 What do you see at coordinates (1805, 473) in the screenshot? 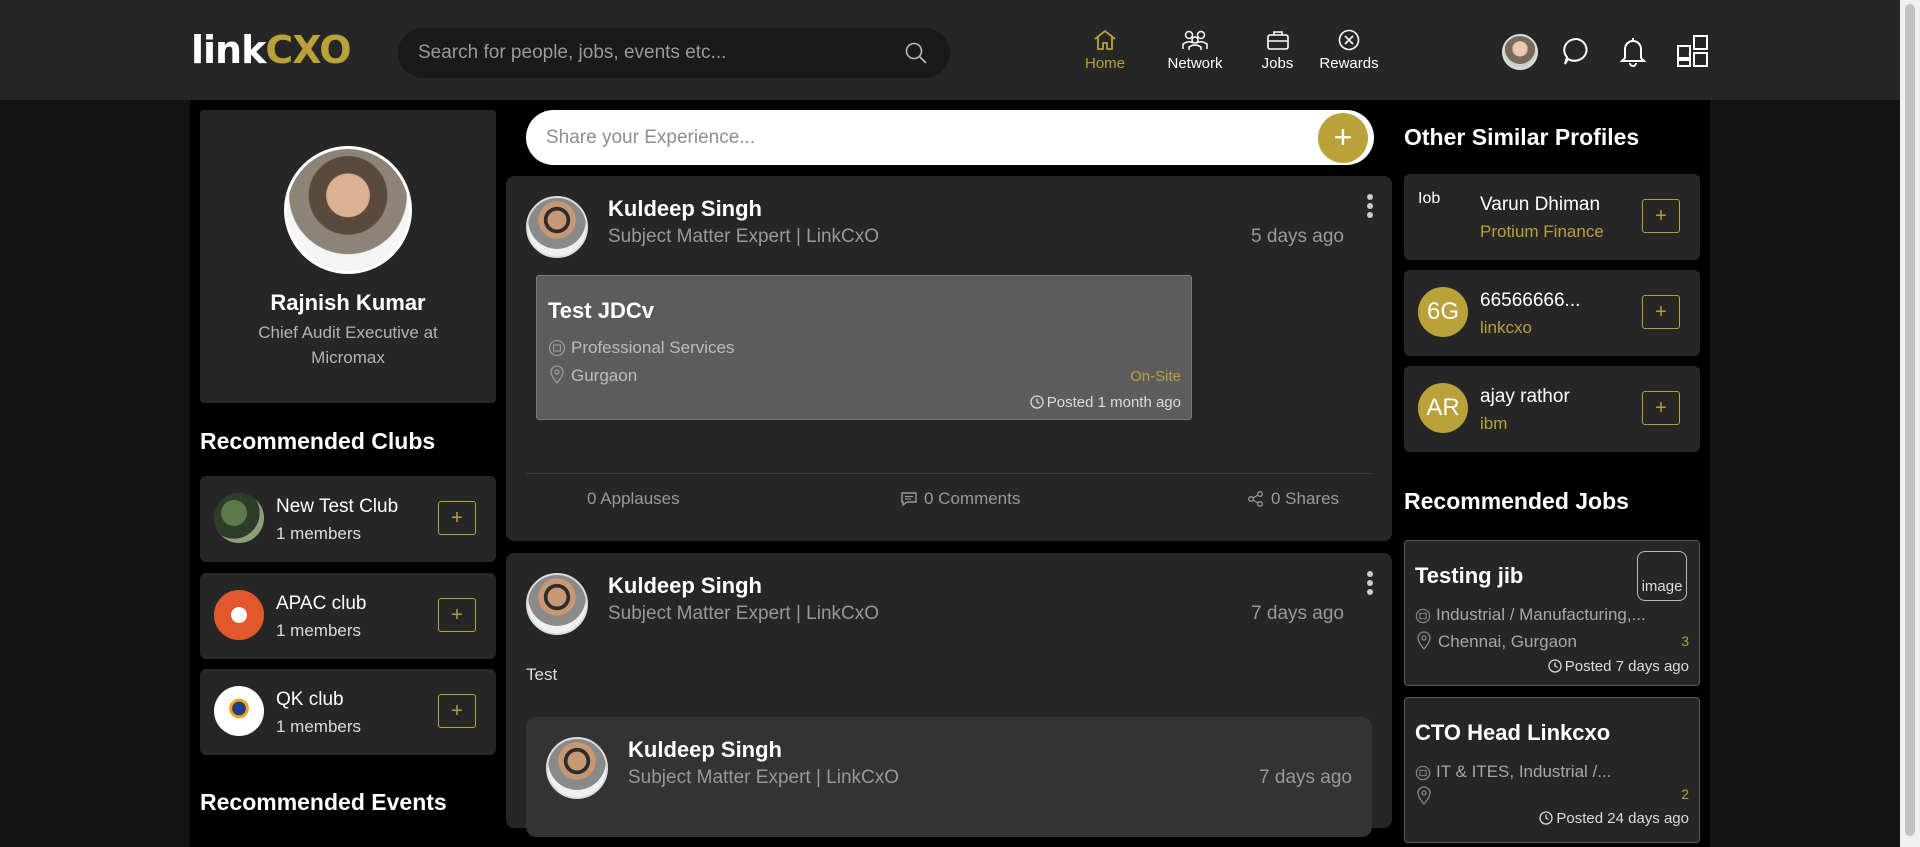
I see `page-margin-right` at bounding box center [1805, 473].